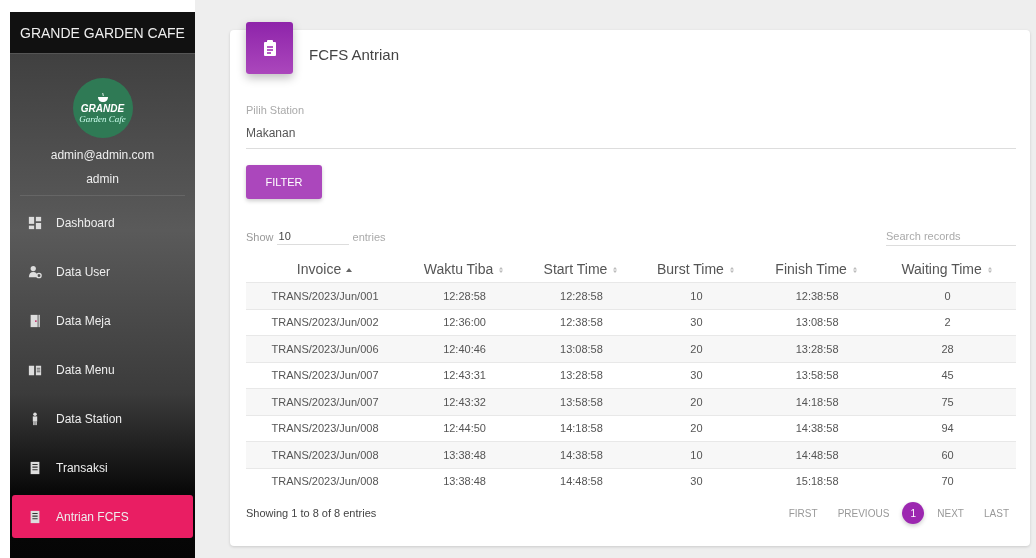  I want to click on sidebar-item: Data Station, so click(102, 418).